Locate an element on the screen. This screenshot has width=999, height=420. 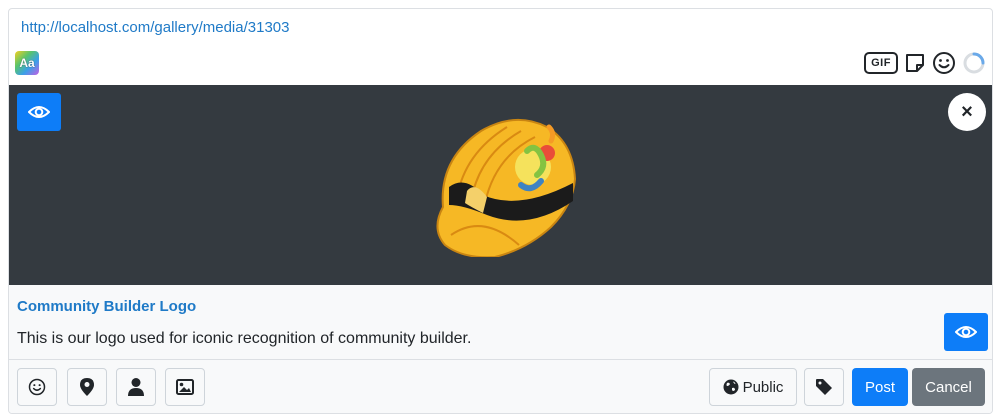
gif-label: GIF is located at coordinates (881, 63).